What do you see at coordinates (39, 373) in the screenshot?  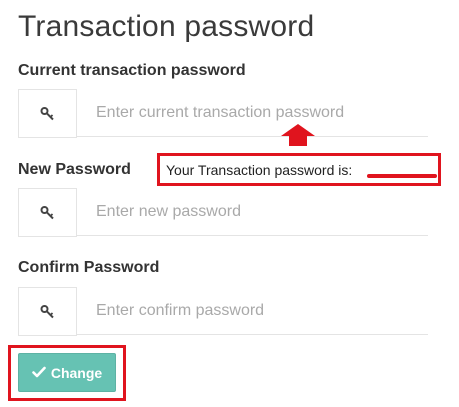 I see `checkmark-icon` at bounding box center [39, 373].